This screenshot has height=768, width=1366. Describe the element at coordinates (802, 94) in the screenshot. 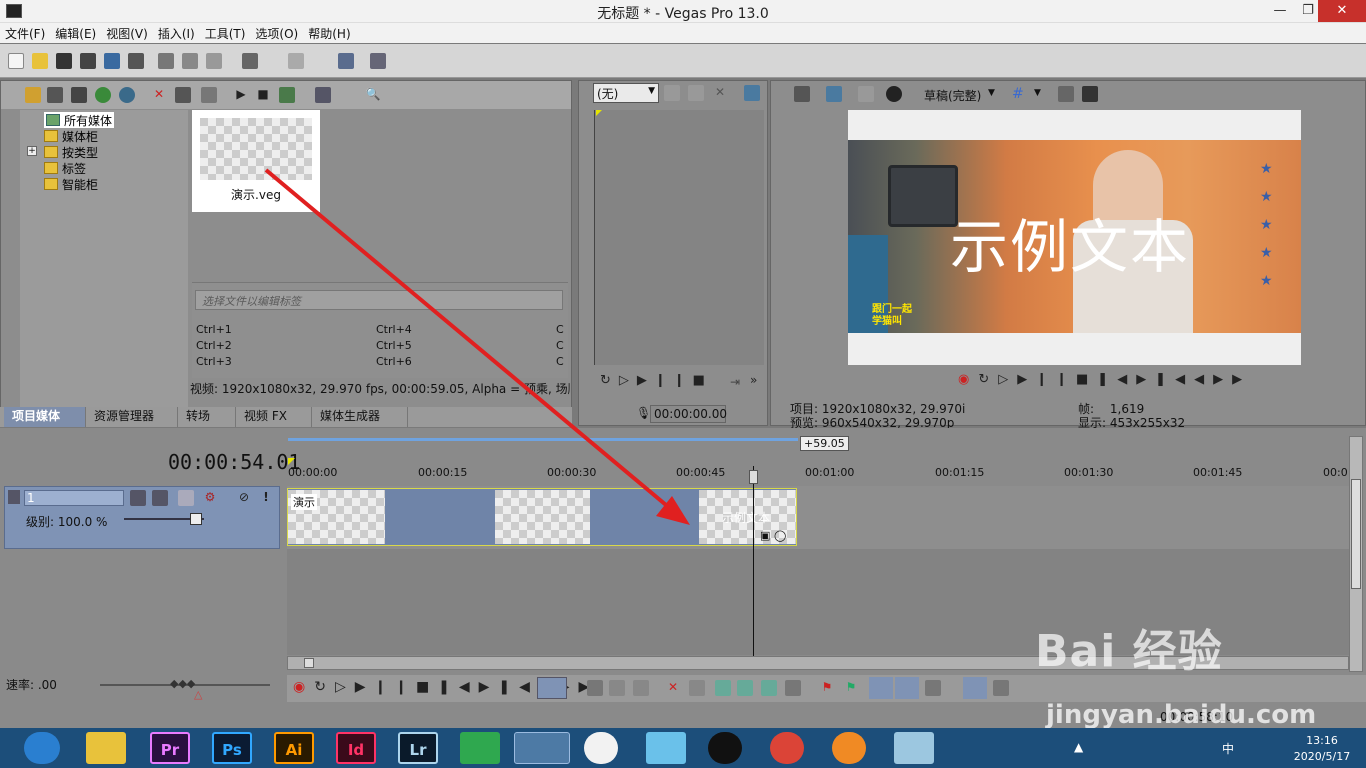

I see `preview-properties-icon` at that location.